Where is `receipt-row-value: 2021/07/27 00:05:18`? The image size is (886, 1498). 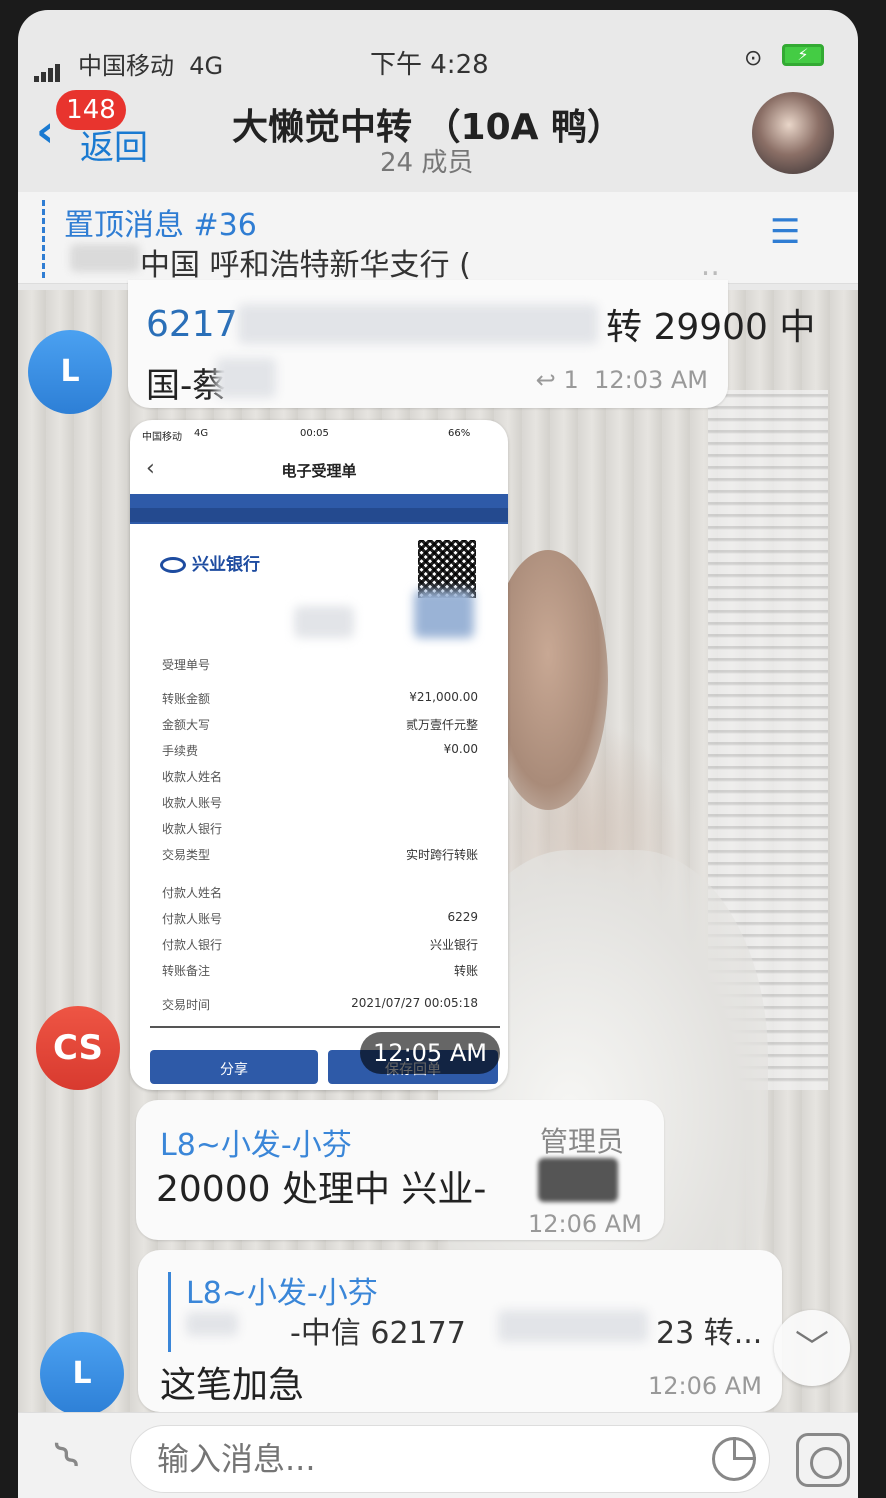
receipt-row-value: 2021/07/27 00:05:18 is located at coordinates (414, 1003).